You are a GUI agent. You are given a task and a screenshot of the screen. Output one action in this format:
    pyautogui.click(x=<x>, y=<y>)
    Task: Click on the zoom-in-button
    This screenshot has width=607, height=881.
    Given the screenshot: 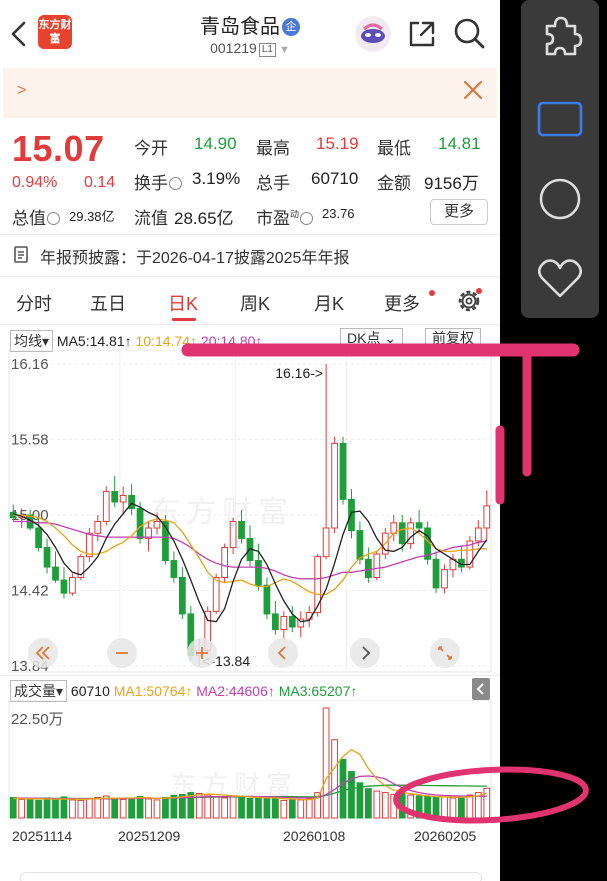 What is the action you would take?
    pyautogui.click(x=202, y=653)
    